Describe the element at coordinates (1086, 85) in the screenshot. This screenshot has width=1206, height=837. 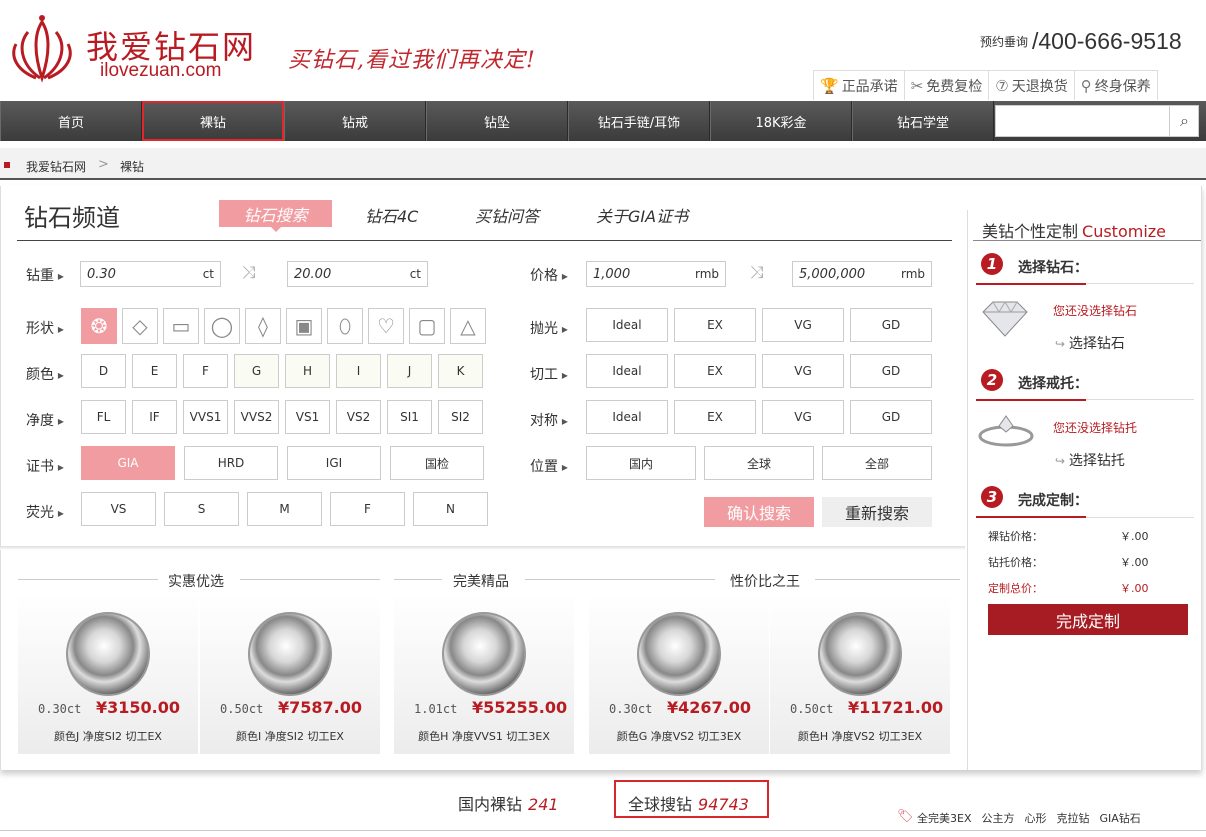
I see `care-icon: ⚲` at that location.